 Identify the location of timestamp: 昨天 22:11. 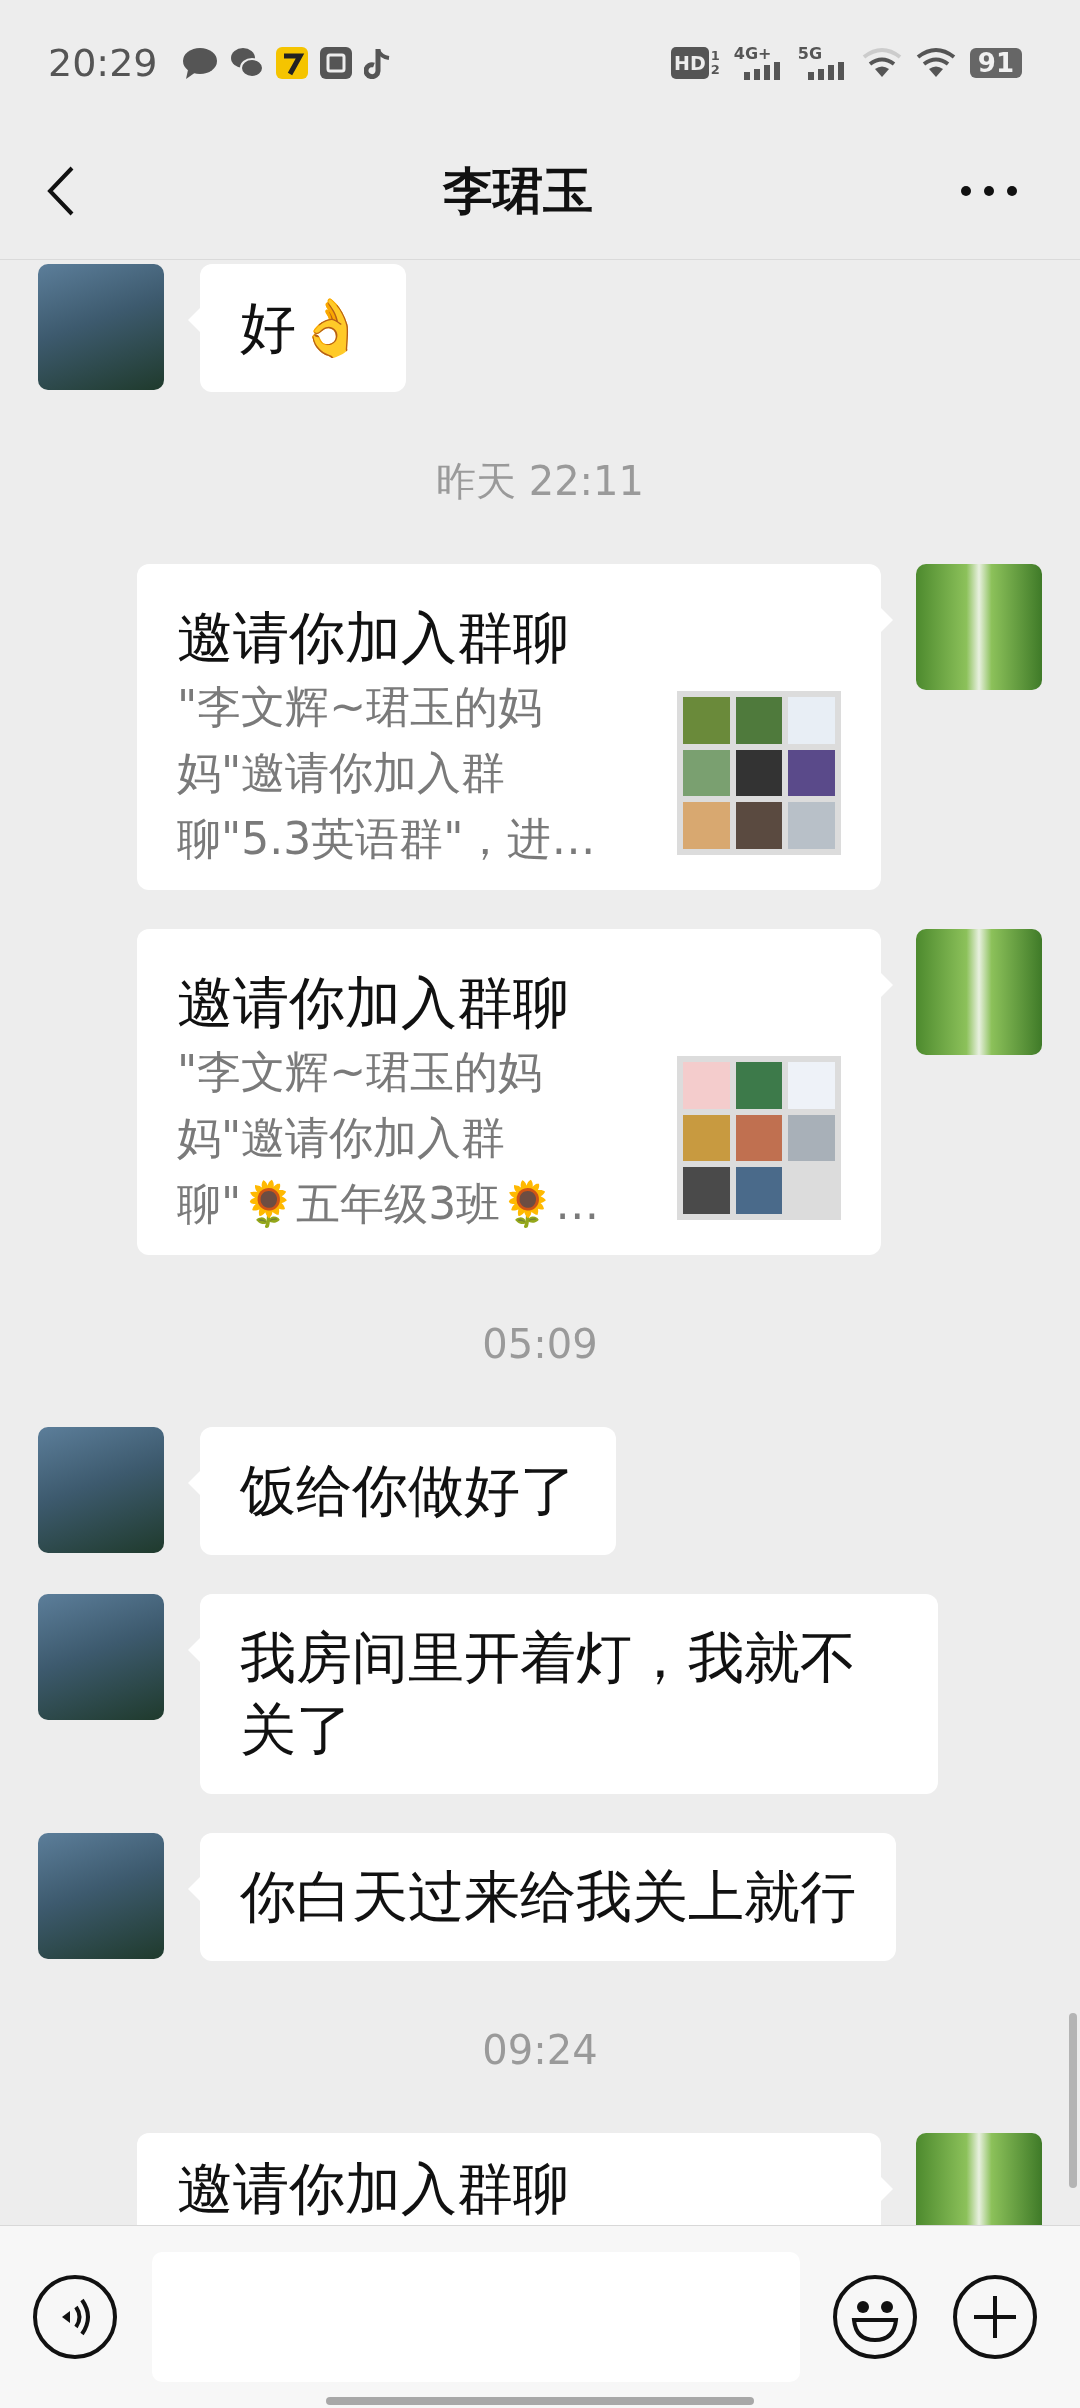
(540, 481).